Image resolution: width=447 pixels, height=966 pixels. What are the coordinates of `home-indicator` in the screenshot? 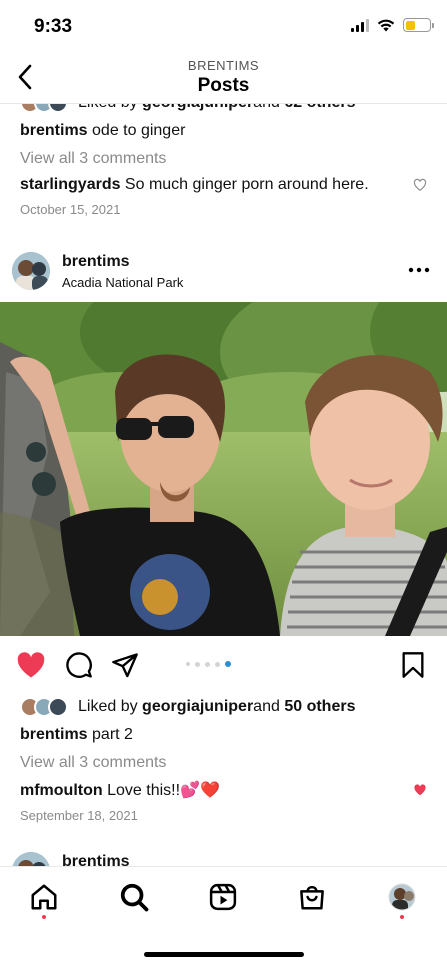 It's located at (224, 954).